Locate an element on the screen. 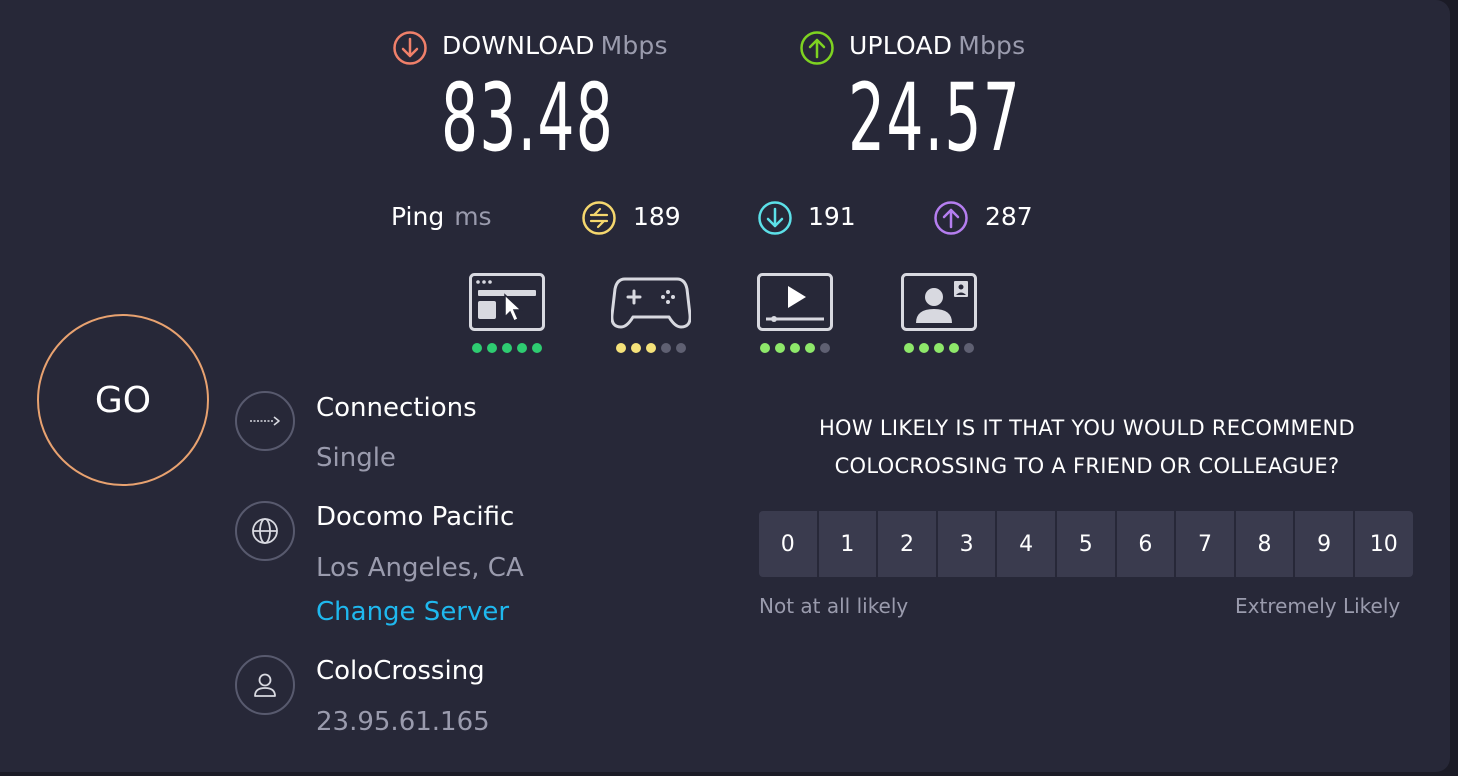  scale-option-10: 10 is located at coordinates (1383, 544).